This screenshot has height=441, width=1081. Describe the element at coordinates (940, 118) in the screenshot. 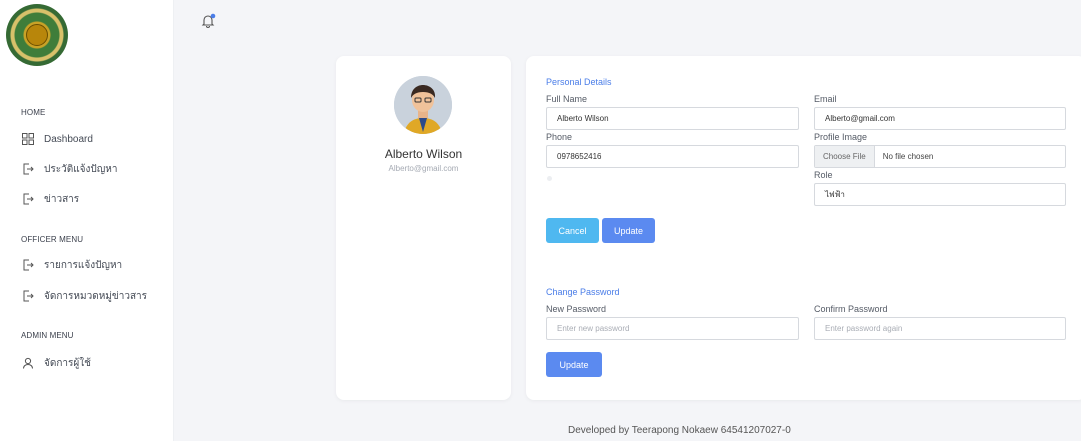

I see `email-field: Alberto@gmail.com` at that location.